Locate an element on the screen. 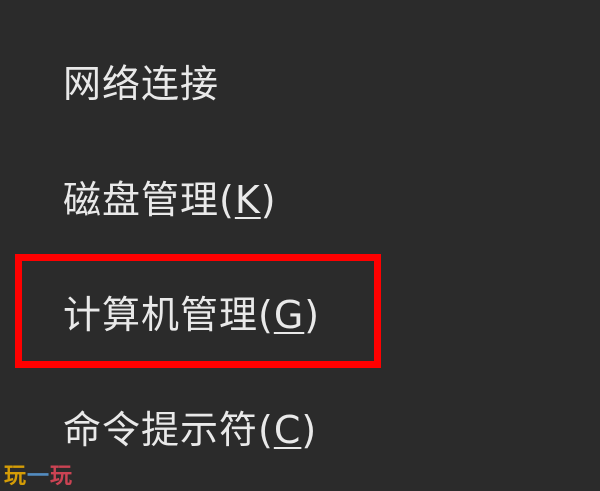  watermark-logo: 玩一玩 is located at coordinates (38, 474).